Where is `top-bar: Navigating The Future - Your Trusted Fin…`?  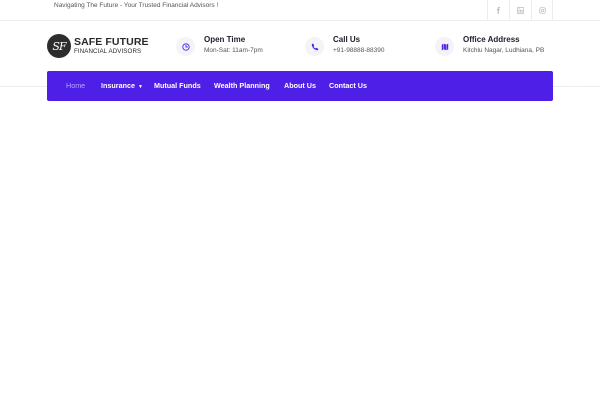
top-bar: Navigating The Future - Your Trusted Fin… is located at coordinates (300, 10).